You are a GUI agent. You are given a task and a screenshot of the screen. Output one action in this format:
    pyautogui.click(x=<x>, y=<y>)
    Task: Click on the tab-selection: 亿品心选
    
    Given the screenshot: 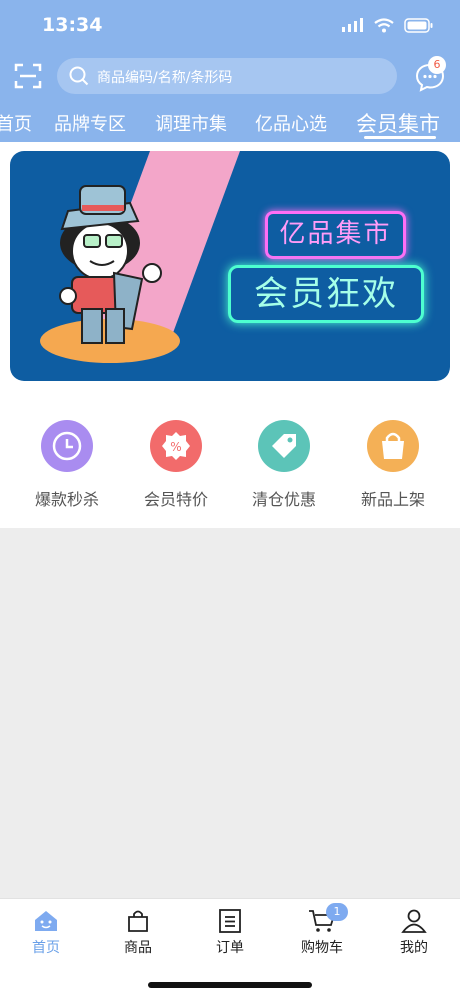 What is the action you would take?
    pyautogui.click(x=291, y=123)
    